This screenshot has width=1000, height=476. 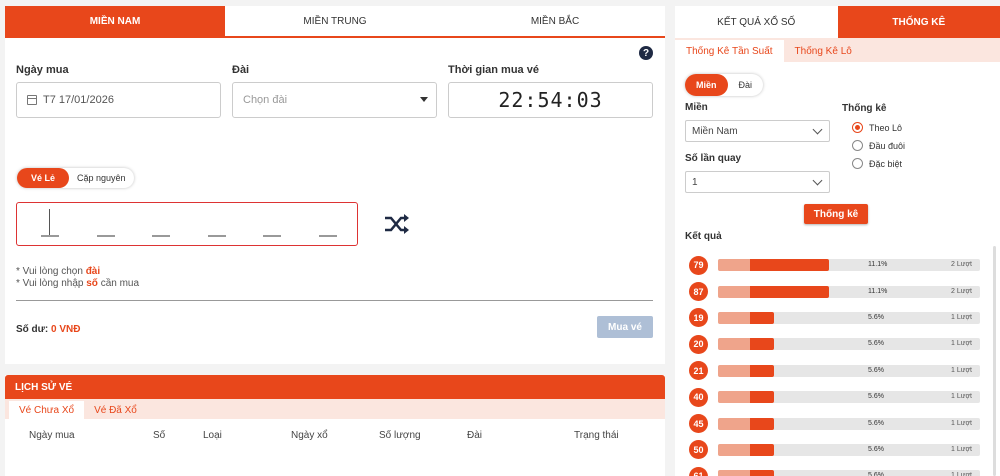 I want to click on calendar-icon, so click(x=32, y=100).